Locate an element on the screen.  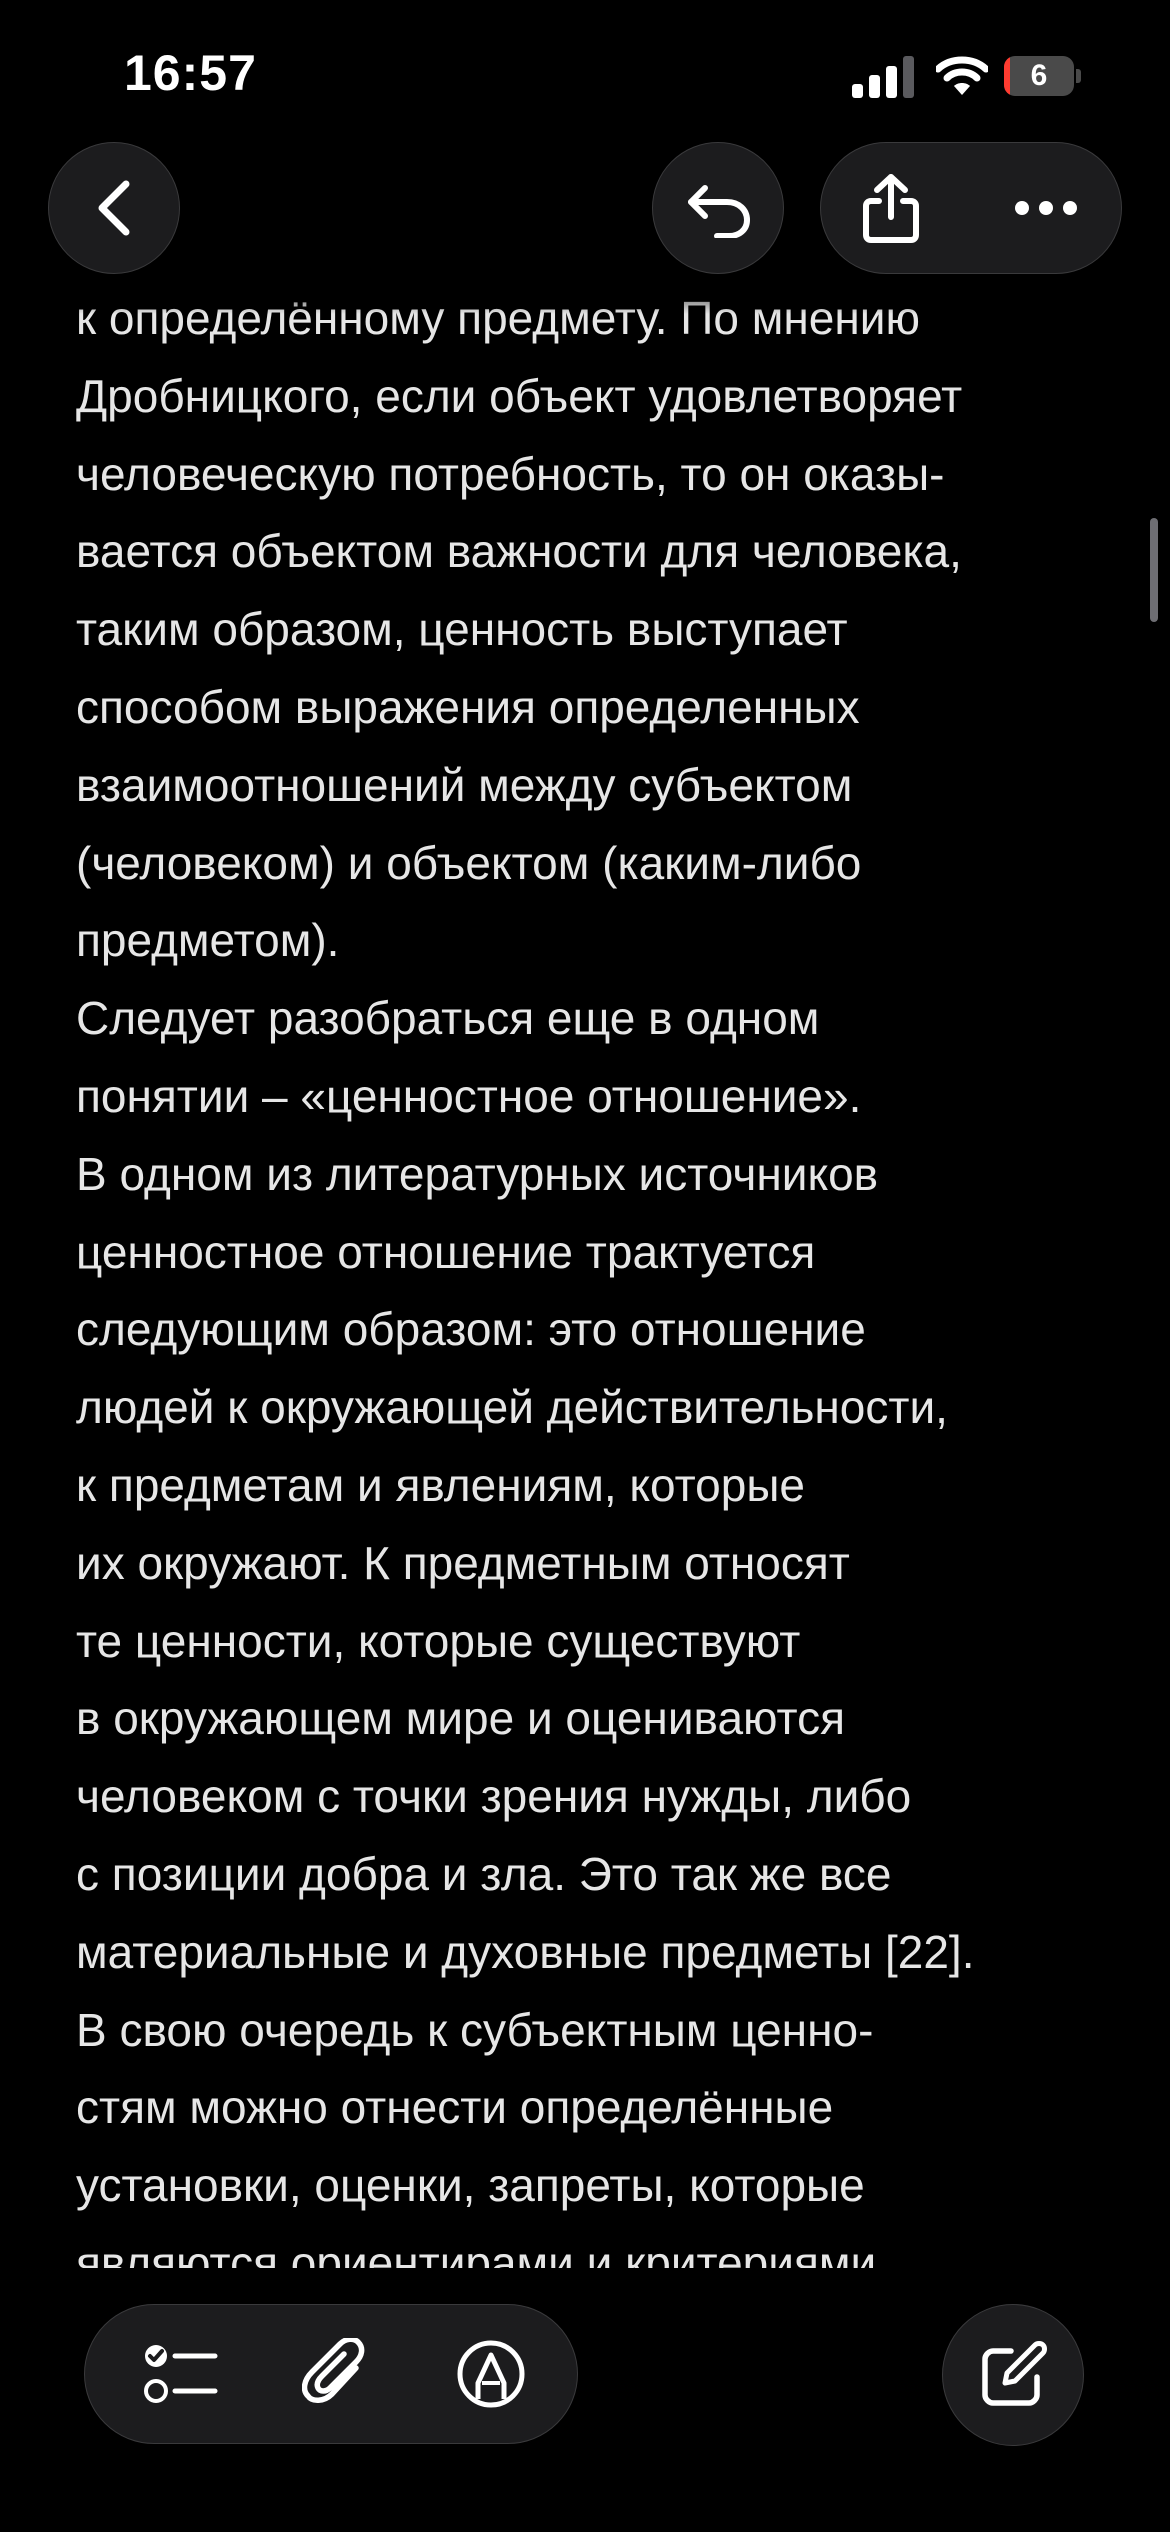
status-time: 16:57 is located at coordinates (190, 73).